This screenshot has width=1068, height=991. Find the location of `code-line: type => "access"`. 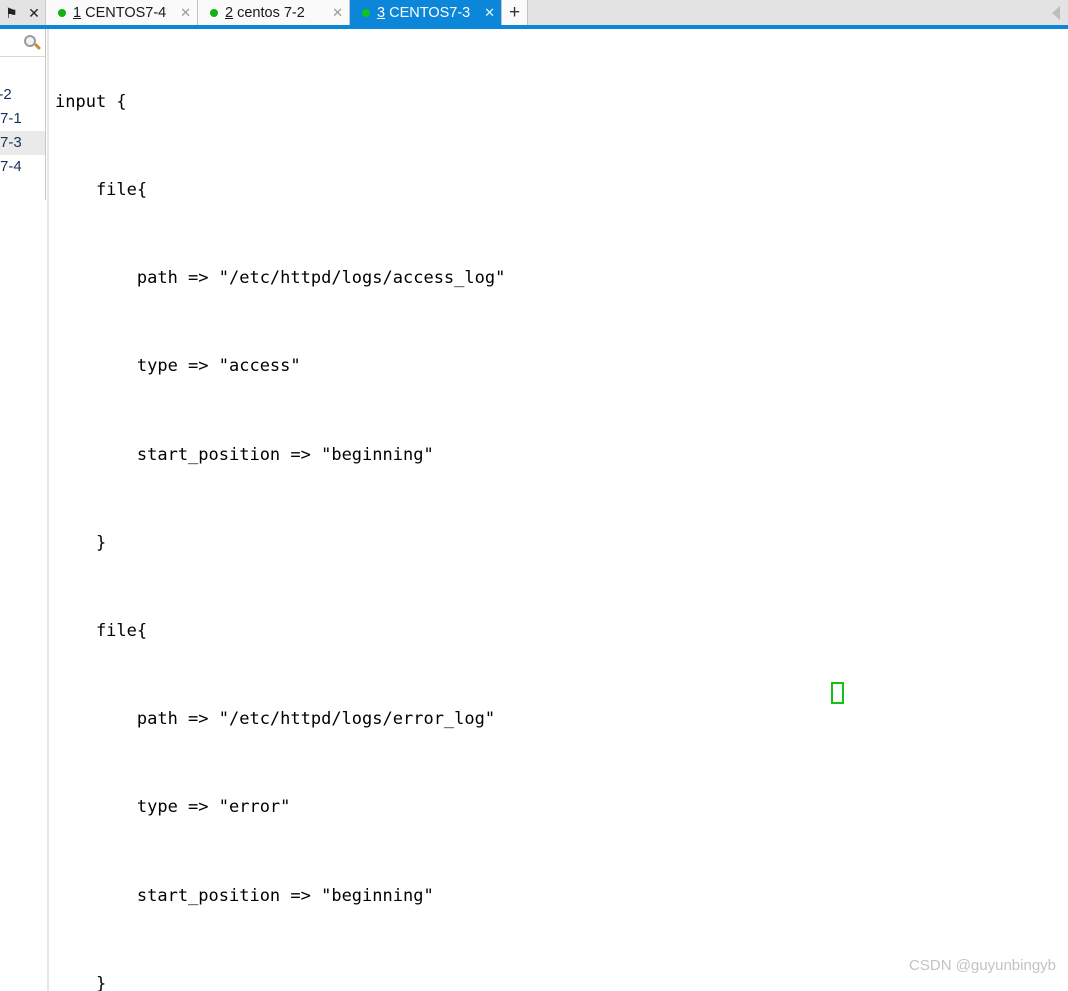

code-line: type => "access" is located at coordinates (178, 366).